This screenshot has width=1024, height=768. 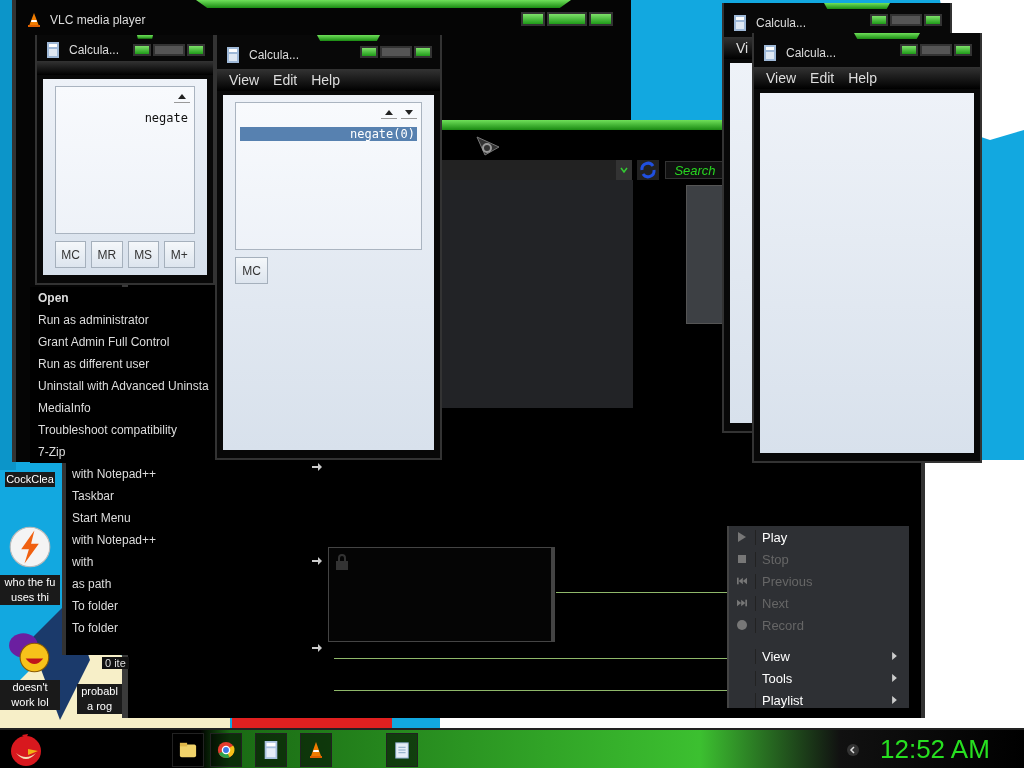 What do you see at coordinates (107, 254) in the screenshot?
I see `memory-button: MR` at bounding box center [107, 254].